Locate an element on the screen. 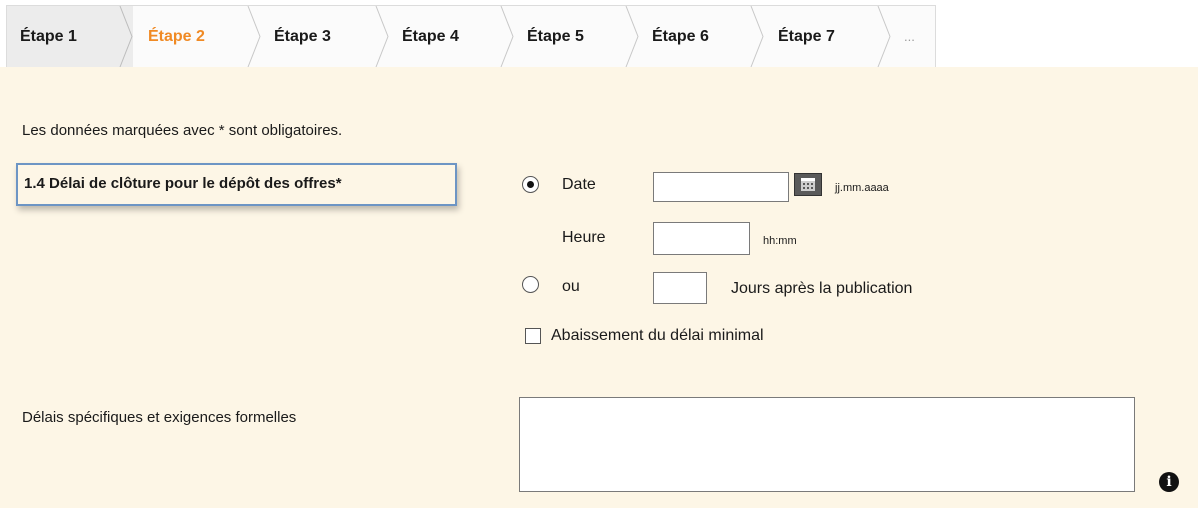 The image size is (1198, 508). tab-label: Étape 1 is located at coordinates (48, 36).